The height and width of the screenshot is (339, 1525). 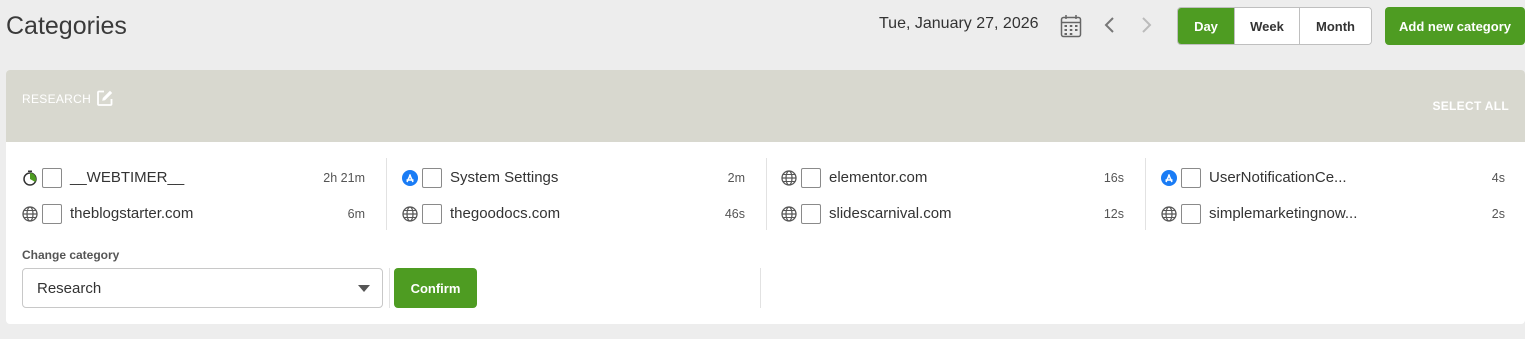 I want to click on app-column: System Settings 2m thegoodocs.com 46s, so click(x=573, y=194).